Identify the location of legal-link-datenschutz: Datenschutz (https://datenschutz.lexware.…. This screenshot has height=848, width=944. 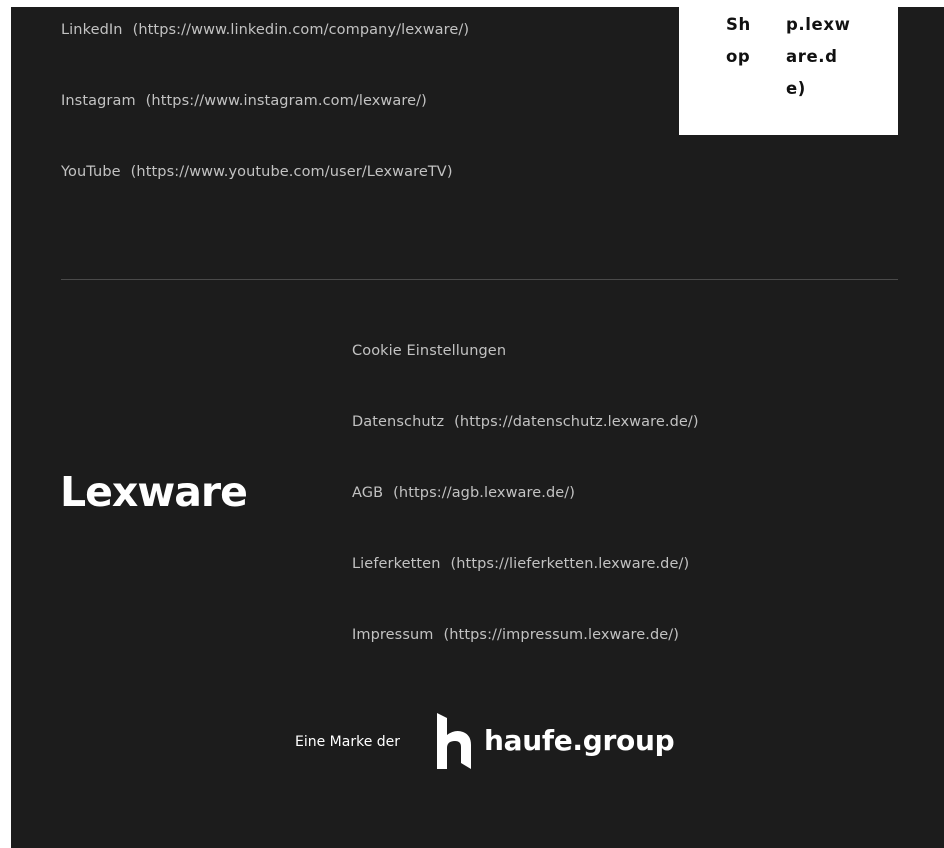
(525, 422).